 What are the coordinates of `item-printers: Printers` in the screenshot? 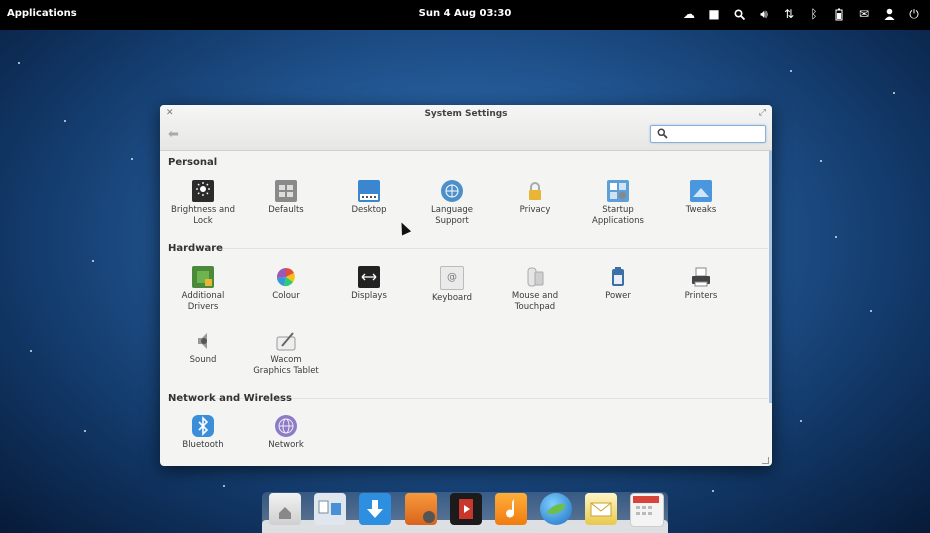 It's located at (701, 284).